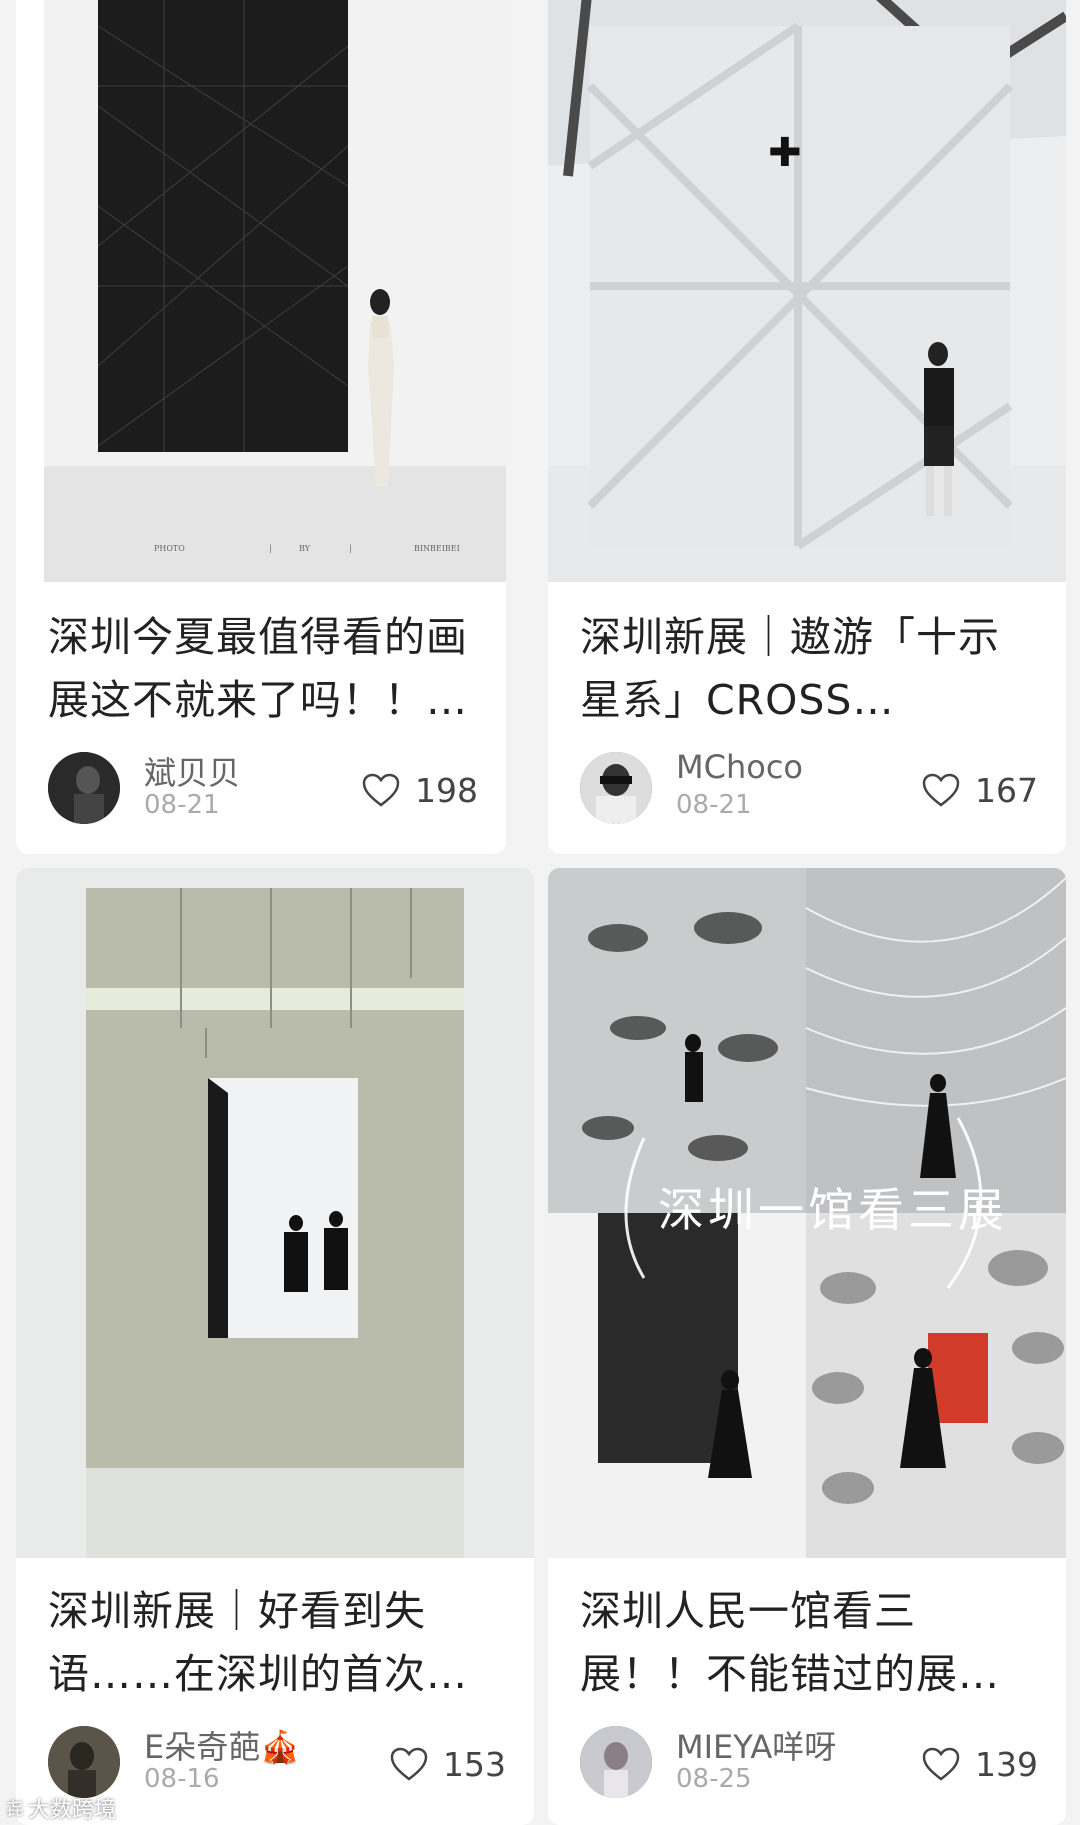 This screenshot has height=1825, width=1080. I want to click on watermark: 㐂 大数跨境, so click(61, 1808).